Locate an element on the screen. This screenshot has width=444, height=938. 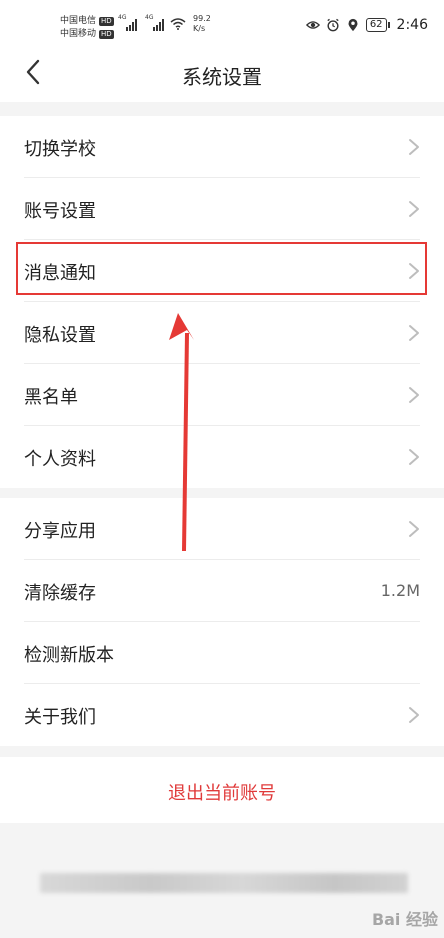
status-right: 62 2:46 is located at coordinates (366, 25).